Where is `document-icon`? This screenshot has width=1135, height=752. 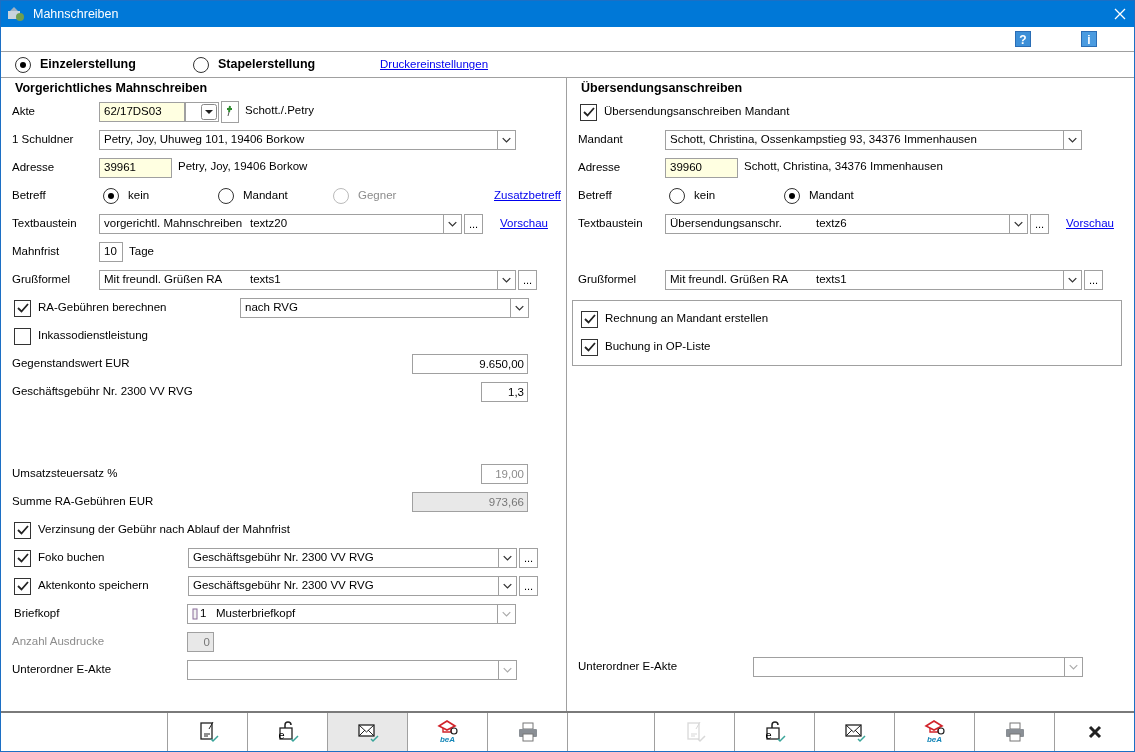 document-icon is located at coordinates (196, 614).